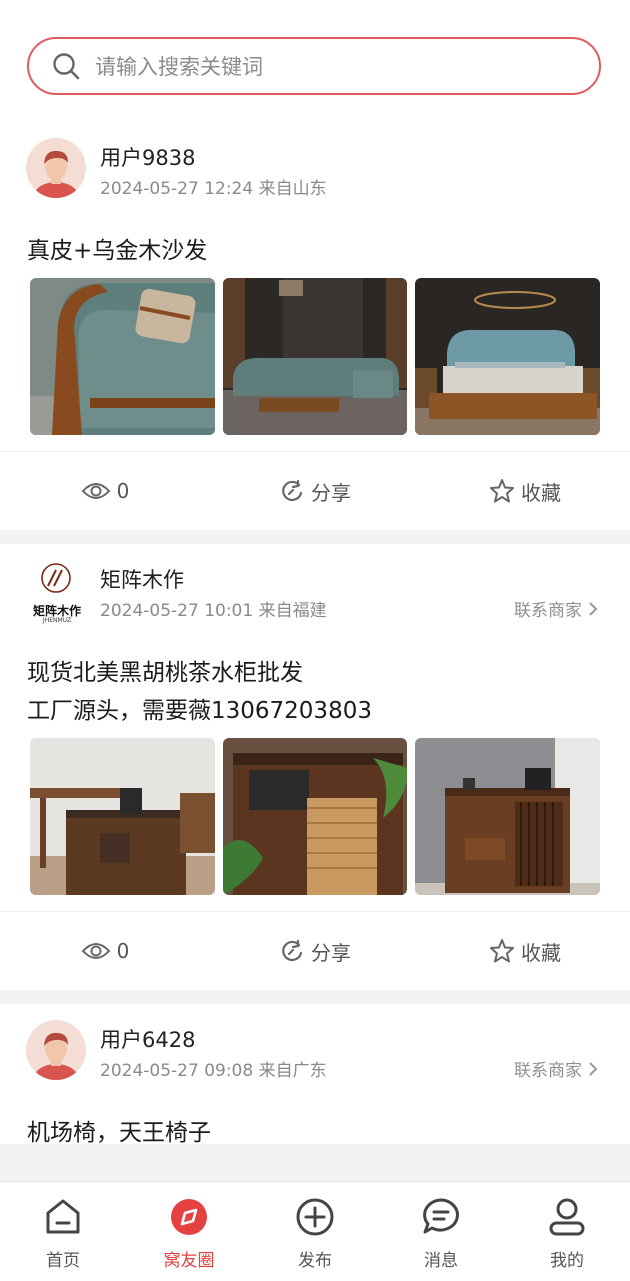 The width and height of the screenshot is (630, 1281). I want to click on search-icon, so click(66, 66).